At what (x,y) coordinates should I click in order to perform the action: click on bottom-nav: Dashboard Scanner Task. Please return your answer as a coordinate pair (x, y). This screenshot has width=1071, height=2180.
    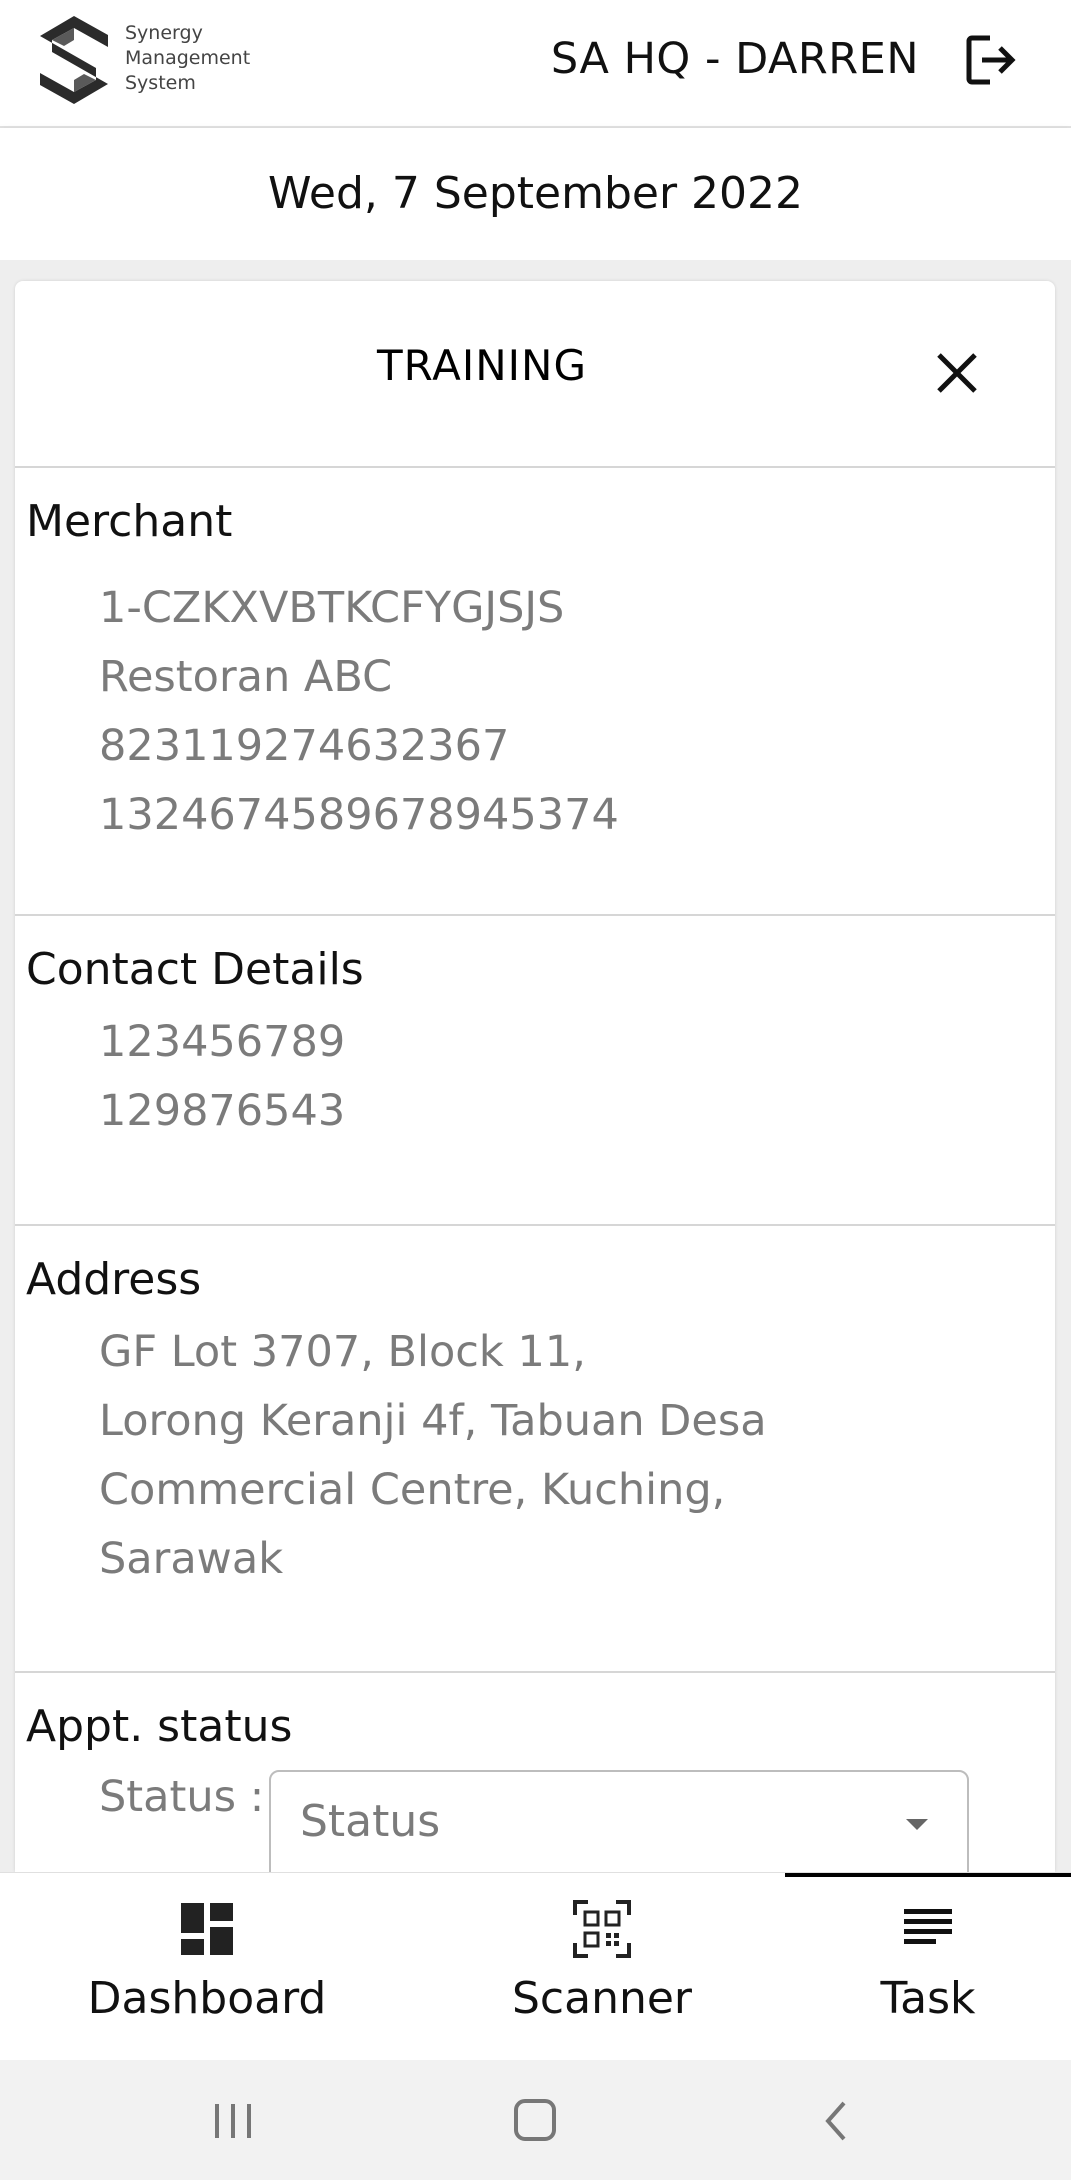
    Looking at the image, I should click on (535, 1966).